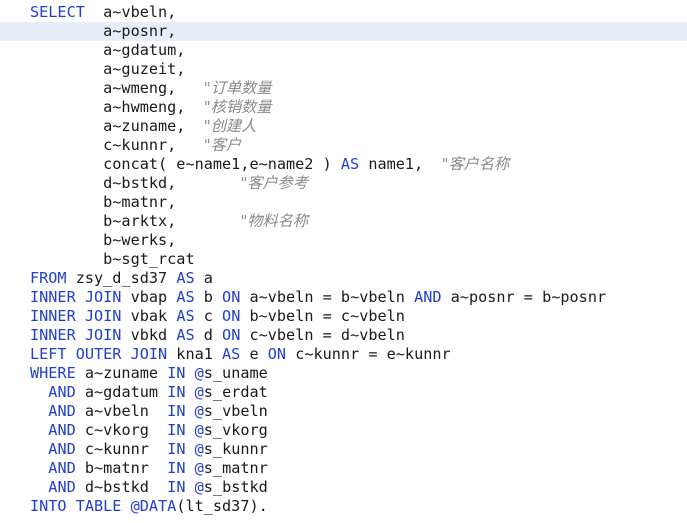 The width and height of the screenshot is (687, 523). I want to click on code-text: s_uname, so click(235, 373).